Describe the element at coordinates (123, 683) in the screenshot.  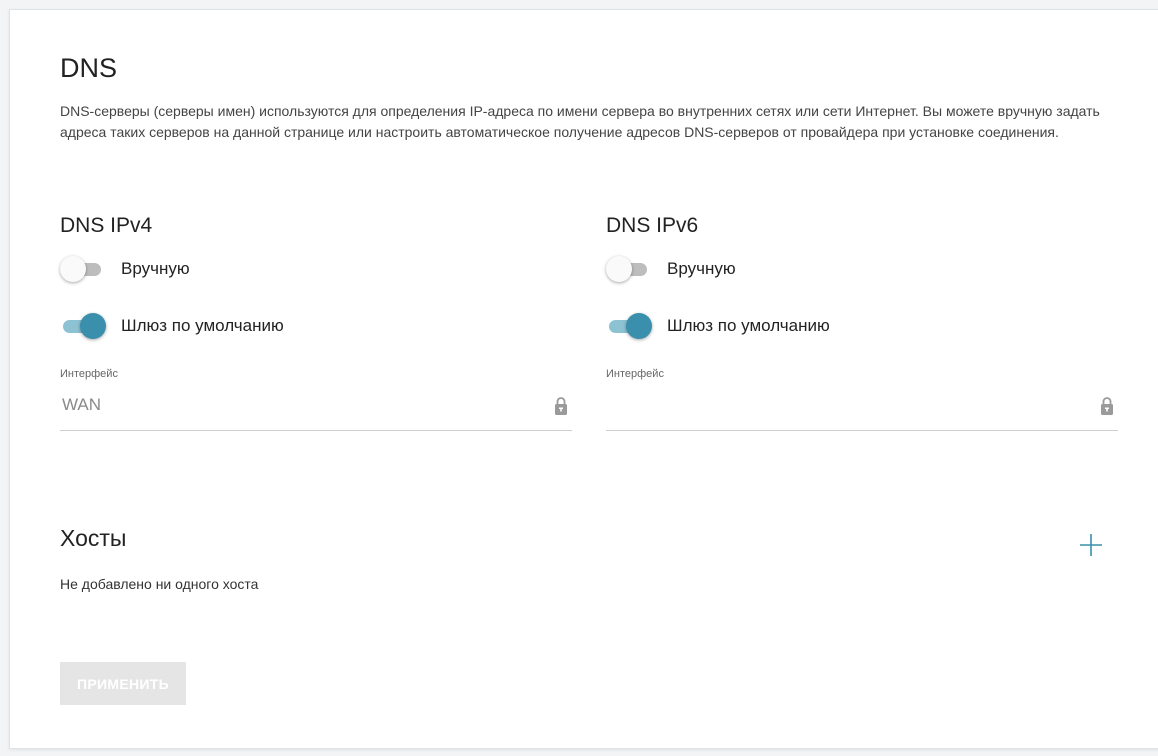
I see `apply-button: ПРИМЕНИТЬ` at that location.